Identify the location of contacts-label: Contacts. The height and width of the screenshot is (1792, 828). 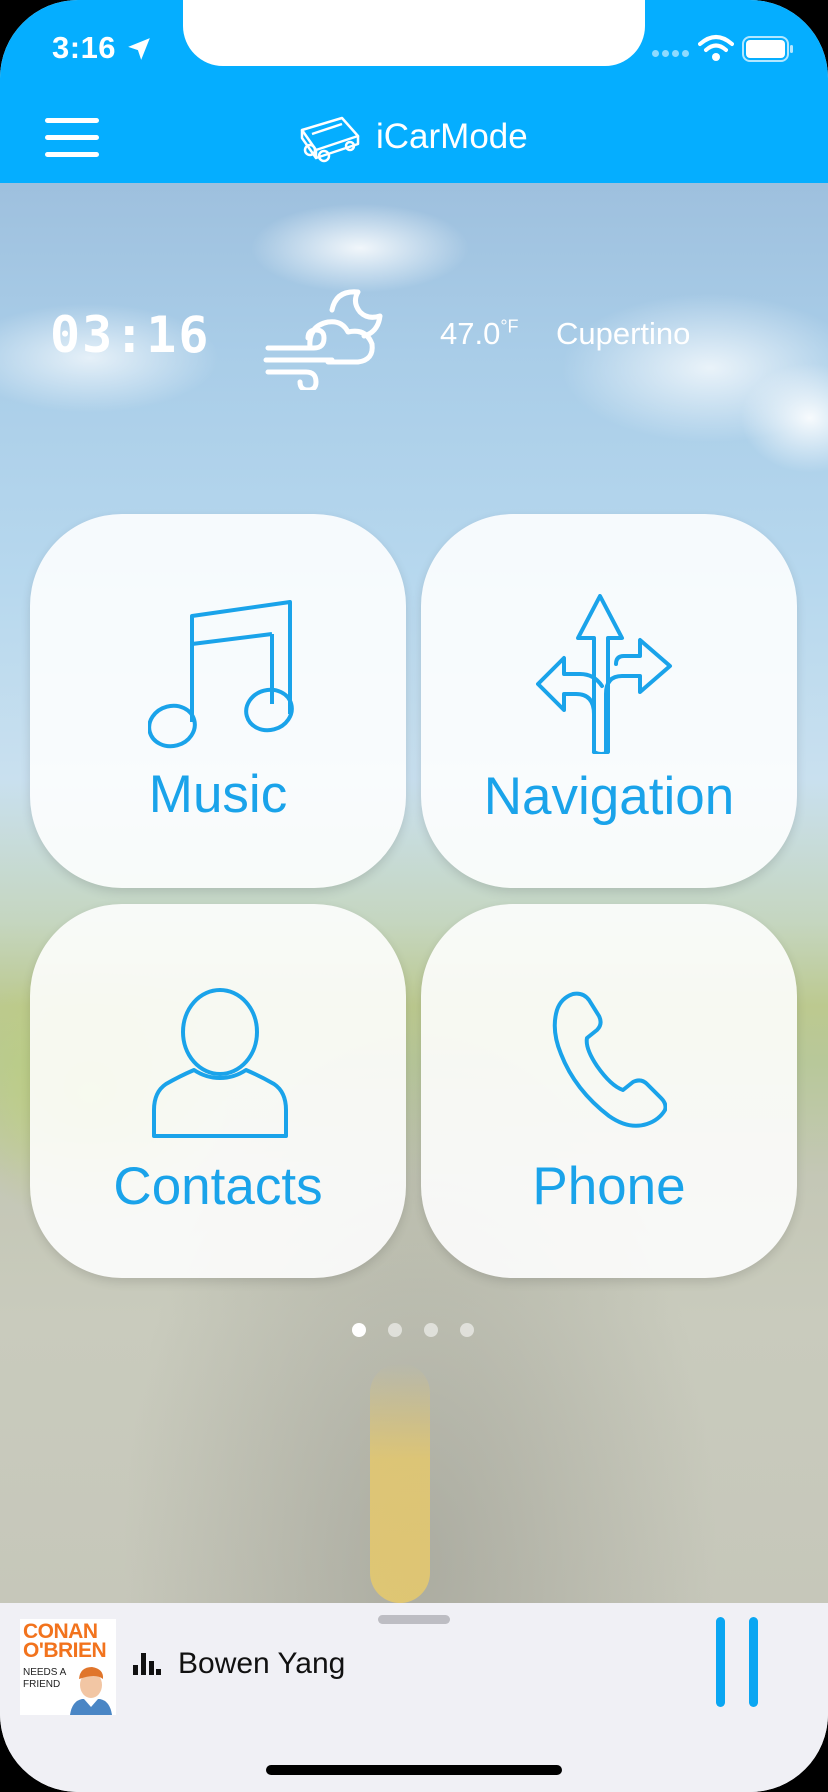
(218, 1186).